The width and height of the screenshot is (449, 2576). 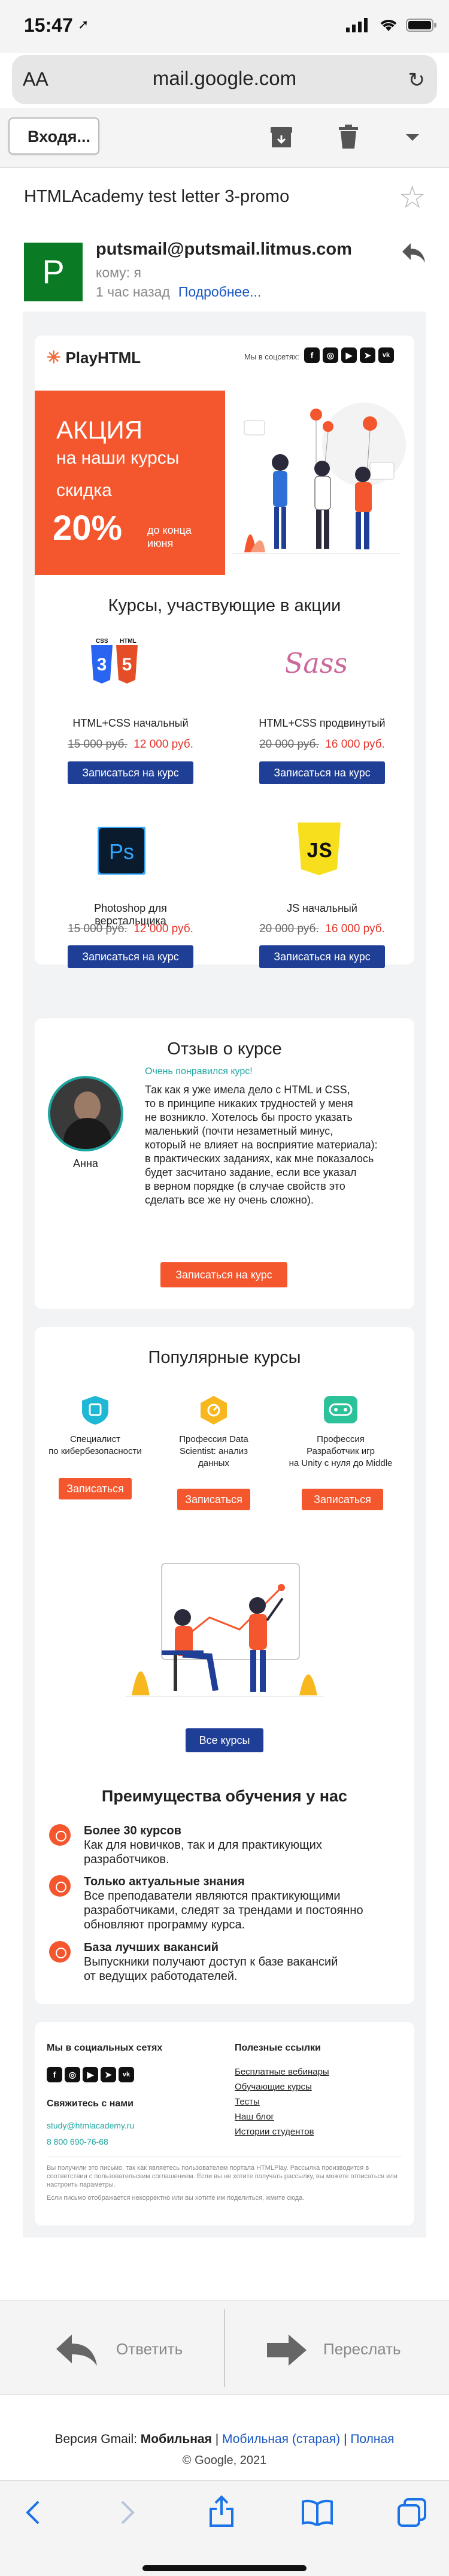 I want to click on social-label: Мы в соцсетях:, so click(x=271, y=356).